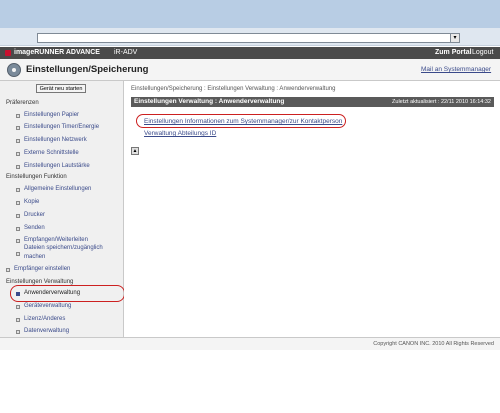  What do you see at coordinates (56, 240) in the screenshot?
I see `sidebar-item-empfangen: Empfangen/Weiterleiten` at bounding box center [56, 240].